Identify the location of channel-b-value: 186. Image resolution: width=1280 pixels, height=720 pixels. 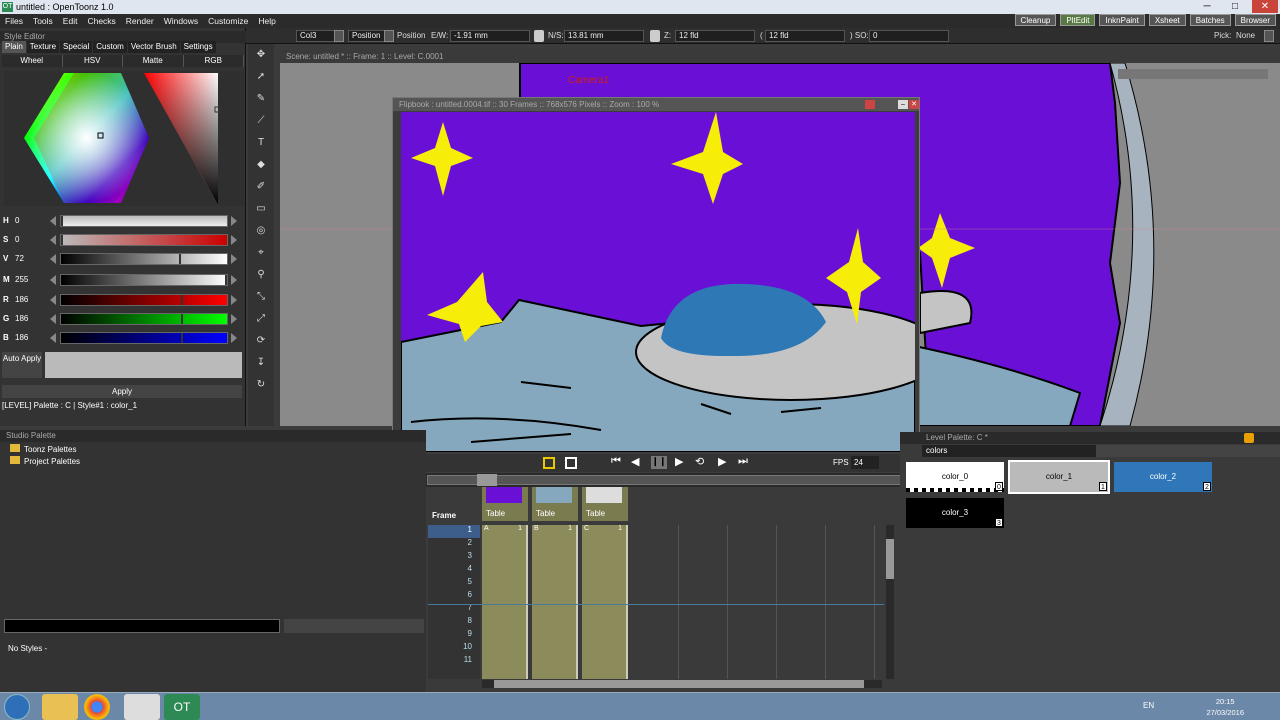
(30, 337).